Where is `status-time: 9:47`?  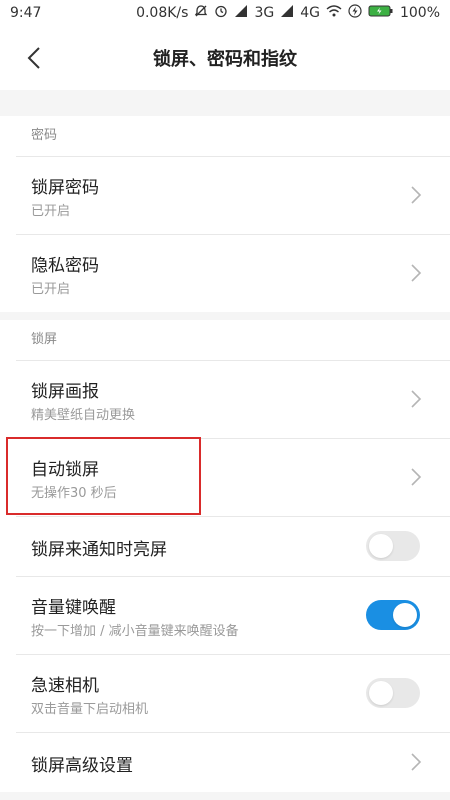 status-time: 9:47 is located at coordinates (26, 13).